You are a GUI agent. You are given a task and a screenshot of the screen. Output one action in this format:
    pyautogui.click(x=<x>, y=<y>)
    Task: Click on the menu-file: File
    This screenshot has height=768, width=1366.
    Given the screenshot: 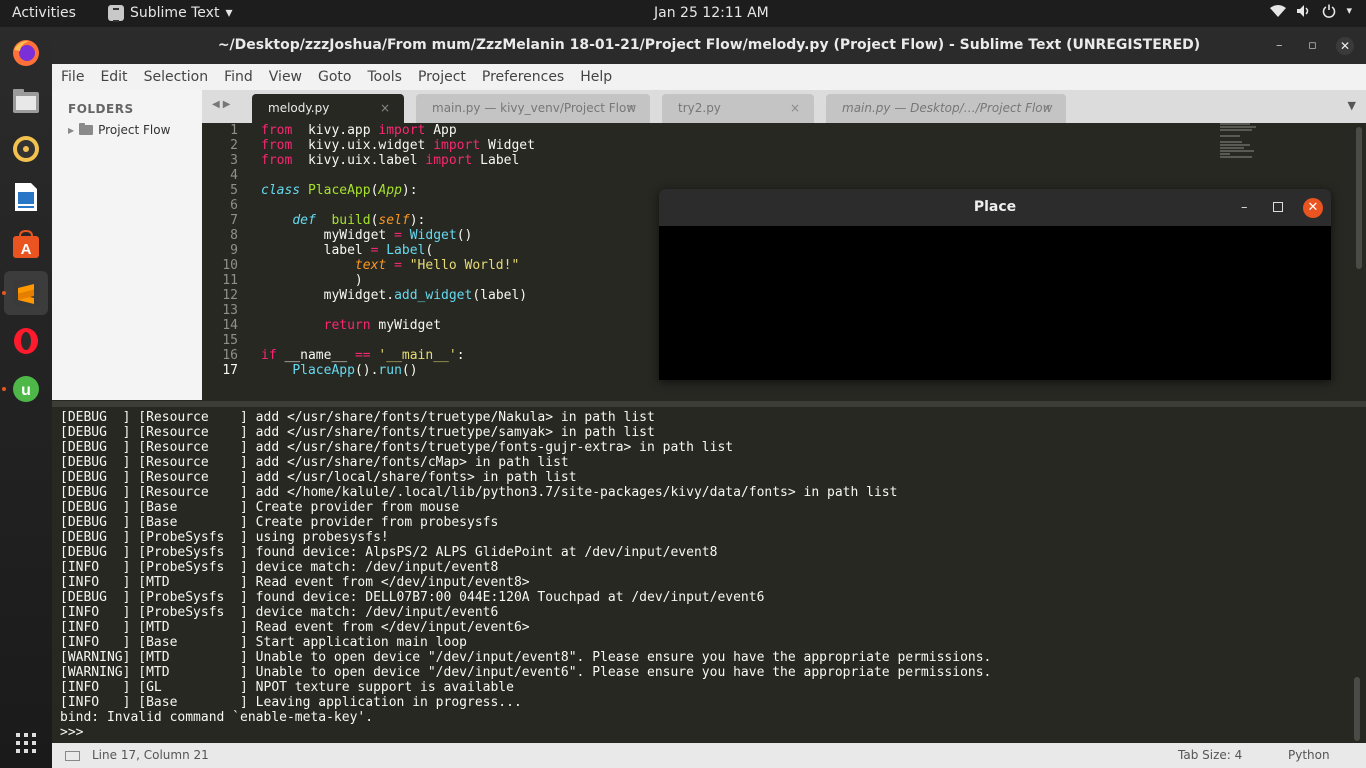 What is the action you would take?
    pyautogui.click(x=72, y=77)
    